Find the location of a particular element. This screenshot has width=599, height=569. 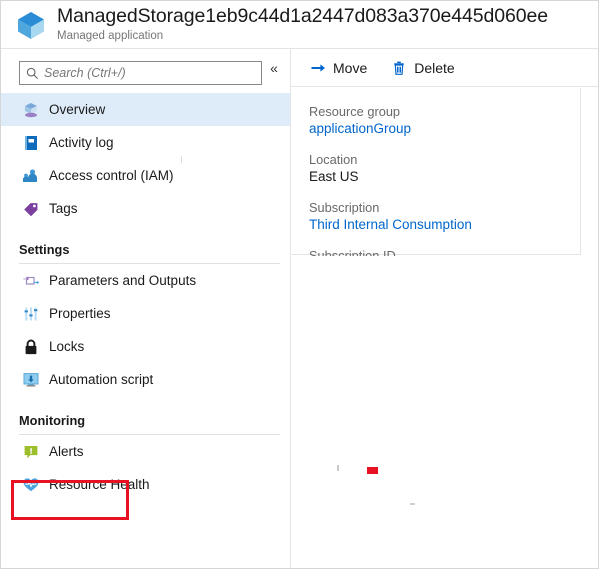

trash-icon is located at coordinates (399, 68).